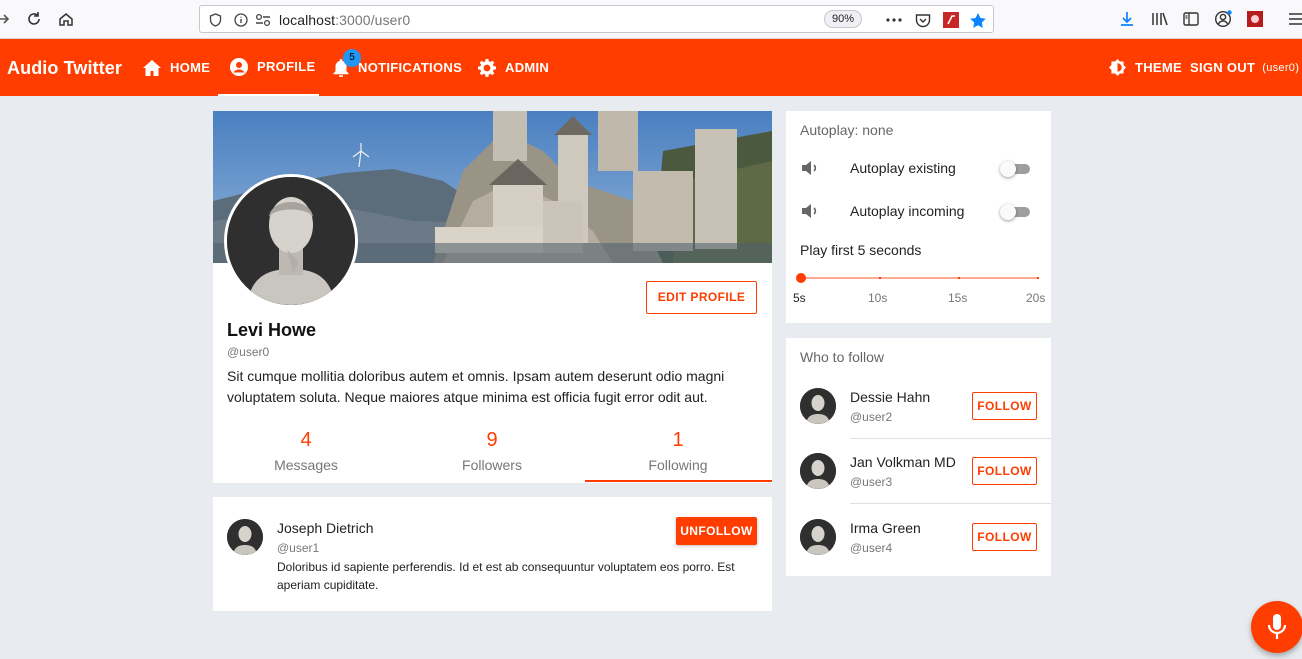  I want to click on stat-messages: 4 Messages, so click(306, 451).